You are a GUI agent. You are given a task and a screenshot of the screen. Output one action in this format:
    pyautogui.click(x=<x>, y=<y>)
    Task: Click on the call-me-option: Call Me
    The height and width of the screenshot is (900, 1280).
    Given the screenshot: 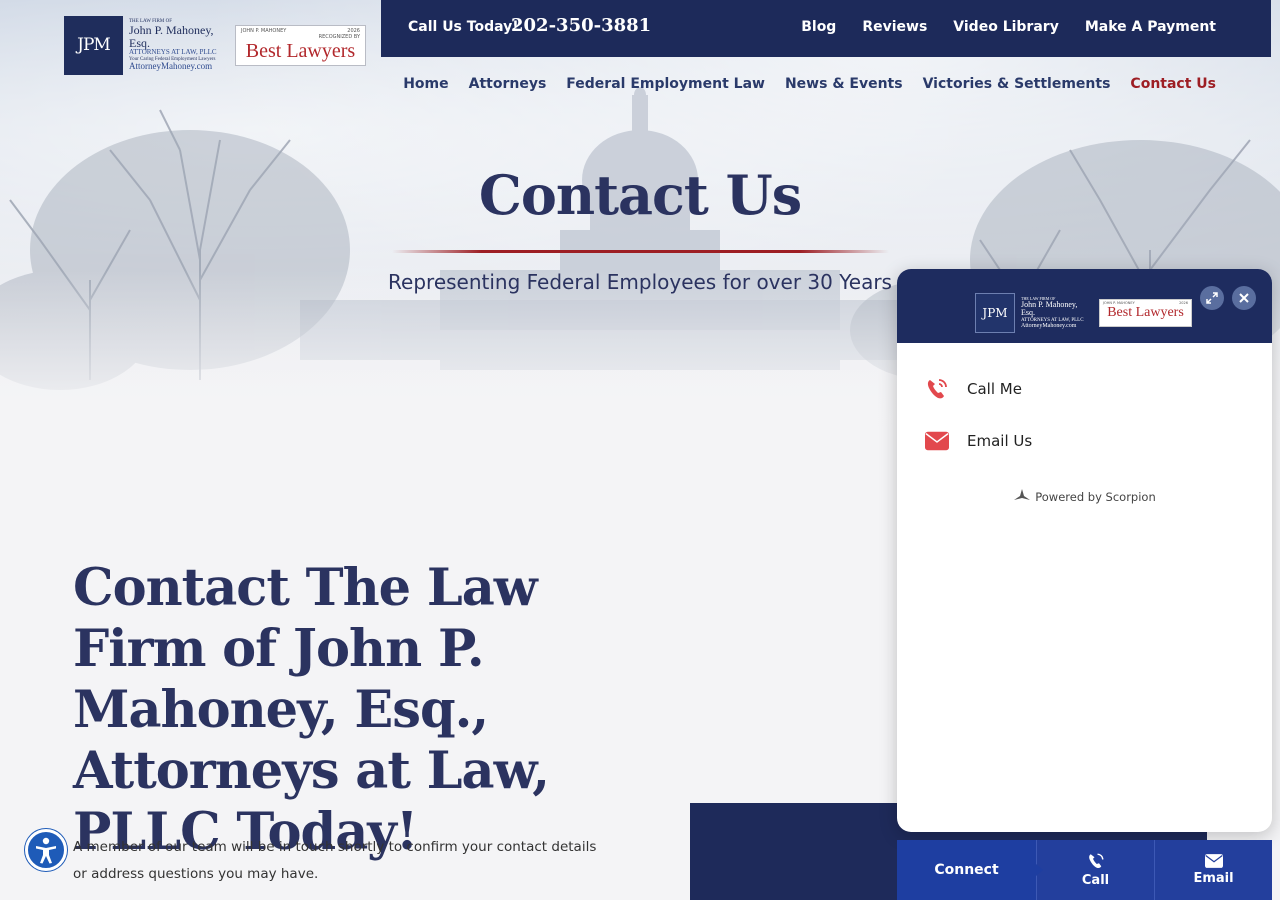 What is the action you would take?
    pyautogui.click(x=973, y=389)
    